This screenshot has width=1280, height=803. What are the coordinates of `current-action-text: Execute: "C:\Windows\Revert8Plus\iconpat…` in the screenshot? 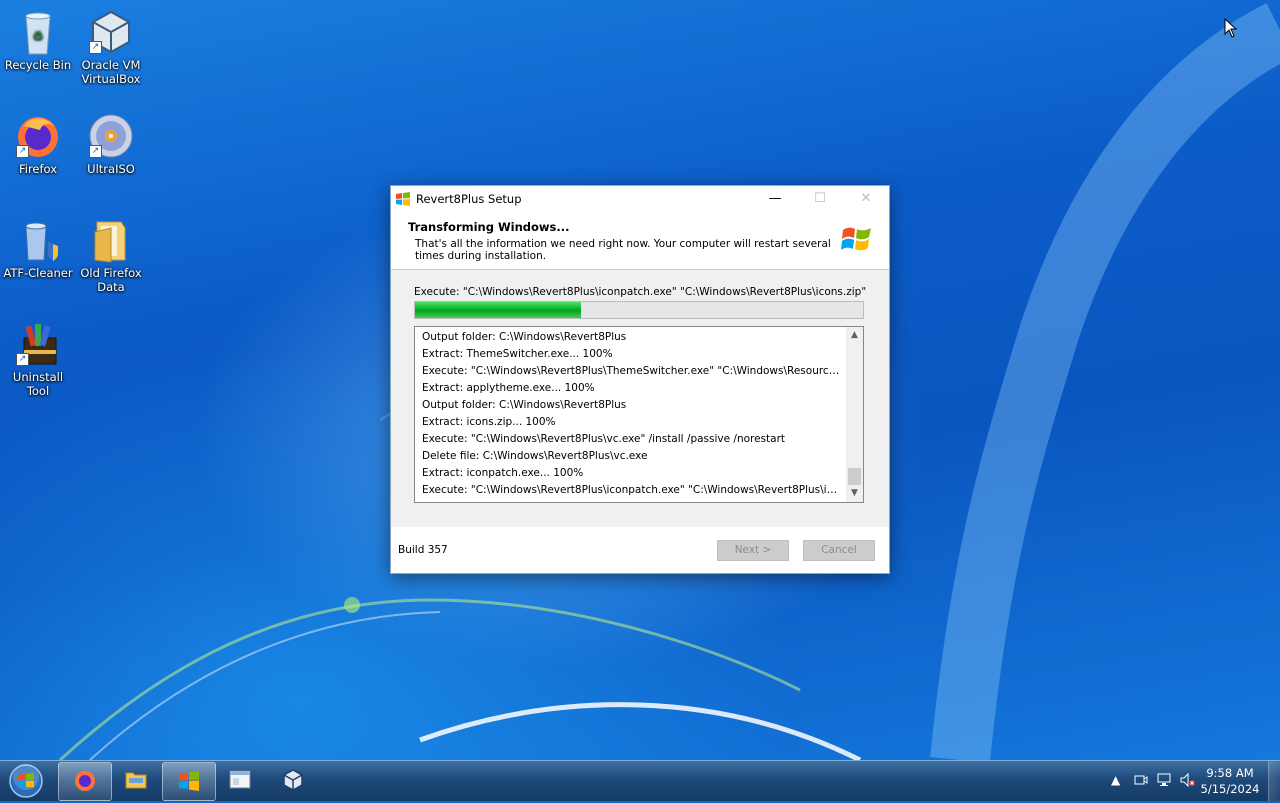 It's located at (640, 292).